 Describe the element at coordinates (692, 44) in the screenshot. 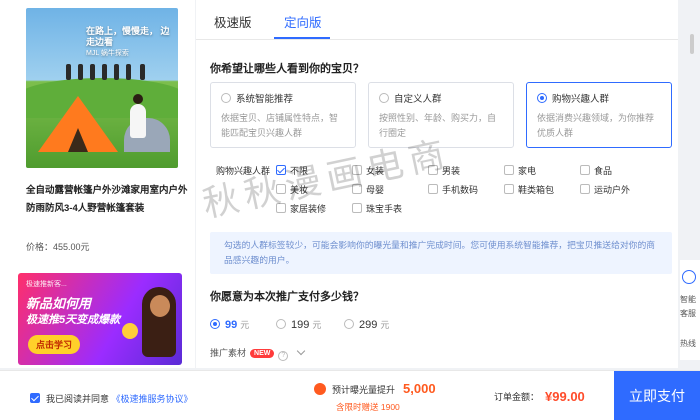

I see `scrollbar` at that location.